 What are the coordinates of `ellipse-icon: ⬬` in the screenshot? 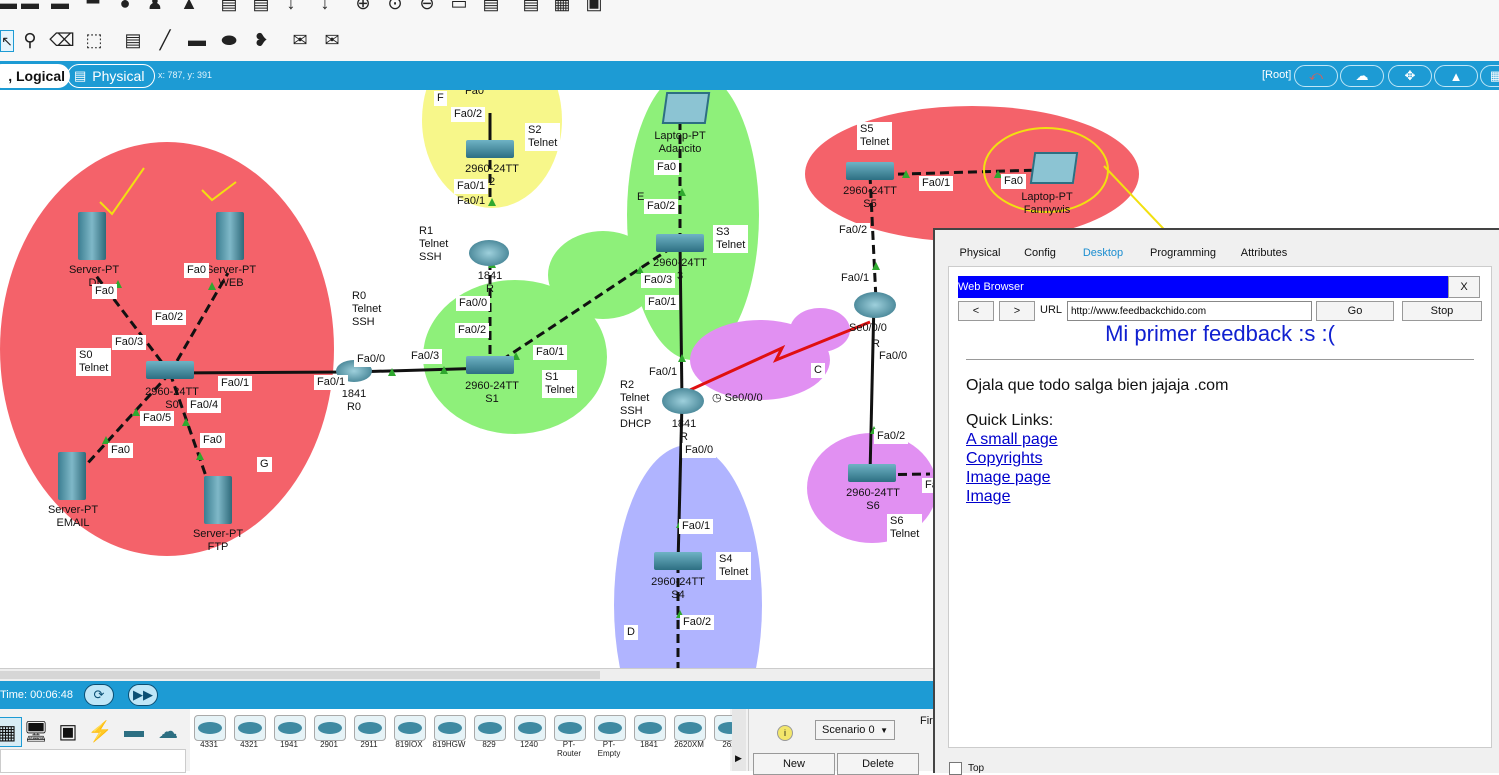 It's located at (229, 40).